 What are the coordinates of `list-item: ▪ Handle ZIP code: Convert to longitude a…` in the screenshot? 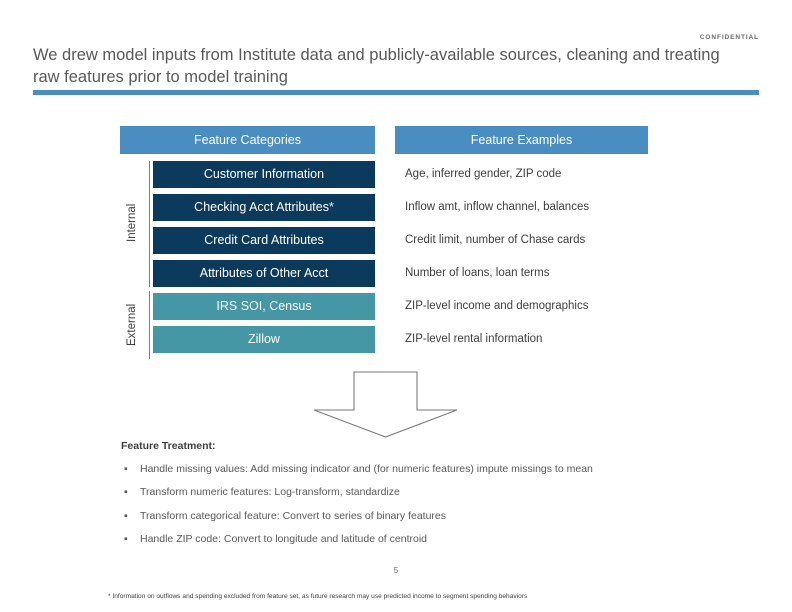 It's located at (275, 539).